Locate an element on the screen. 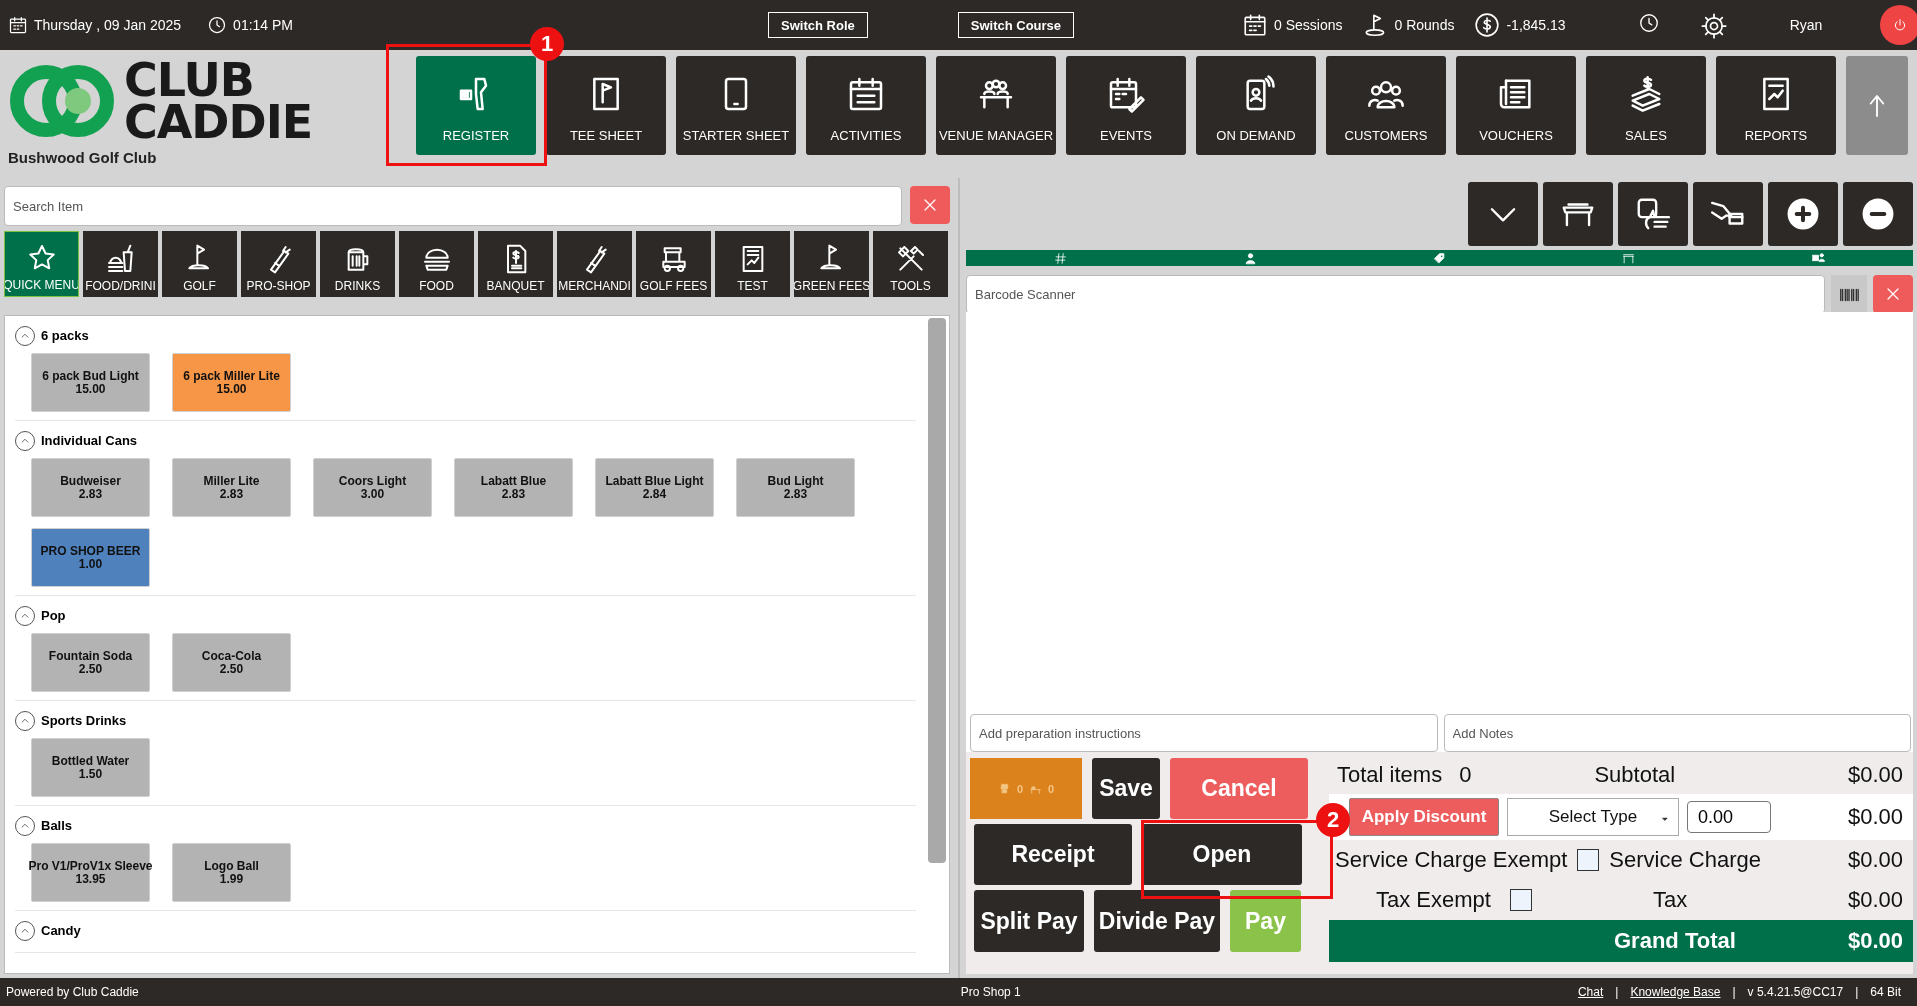 This screenshot has height=1006, width=1917. section-title: Candy is located at coordinates (61, 930).